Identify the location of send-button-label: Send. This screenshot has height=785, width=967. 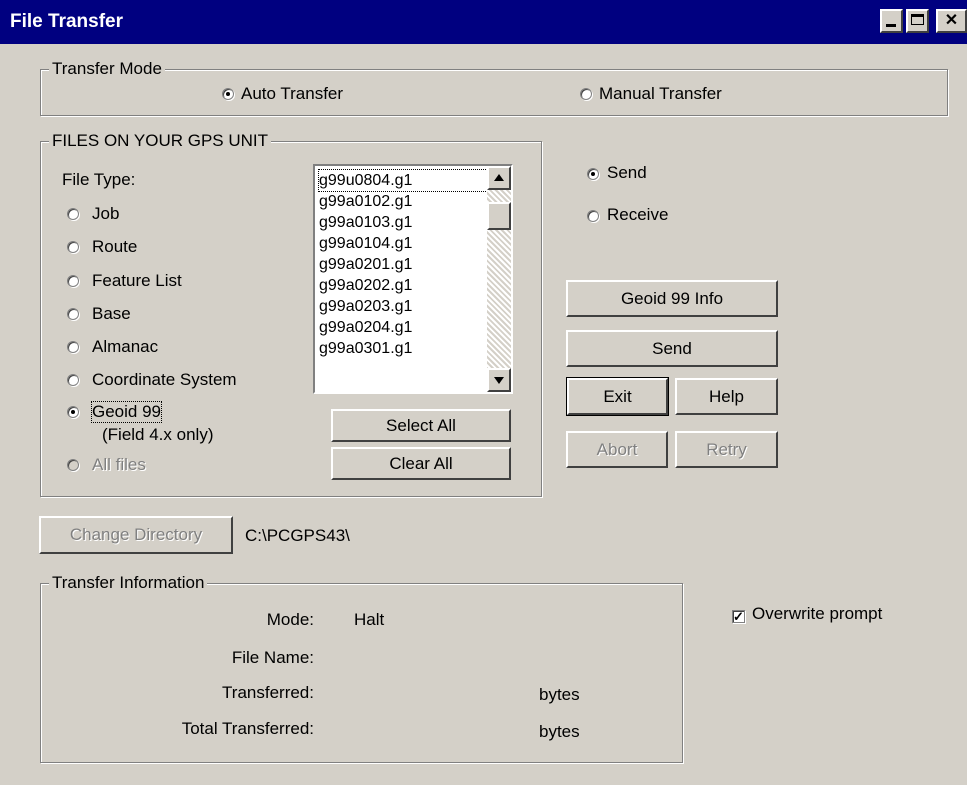
(672, 348).